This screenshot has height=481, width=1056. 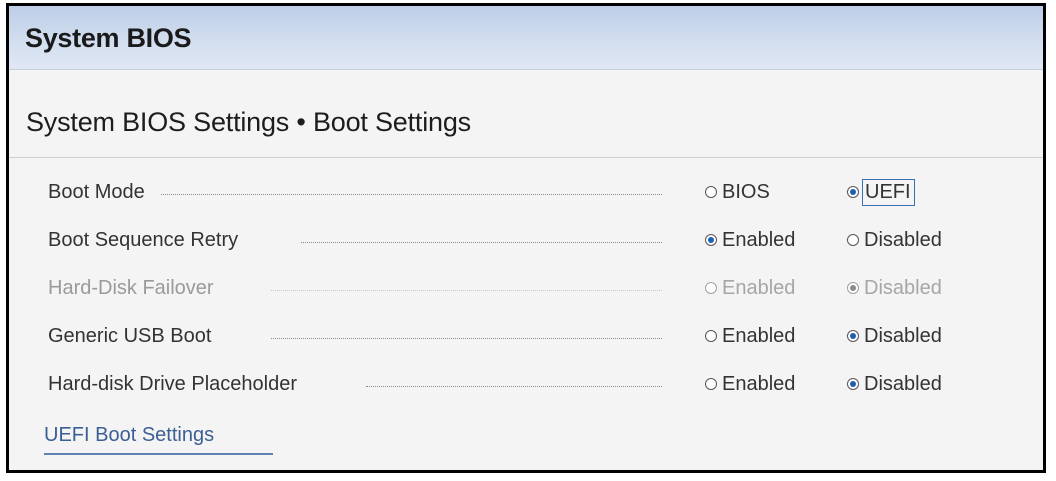 What do you see at coordinates (108, 38) in the screenshot?
I see `app-title: System BIOS` at bounding box center [108, 38].